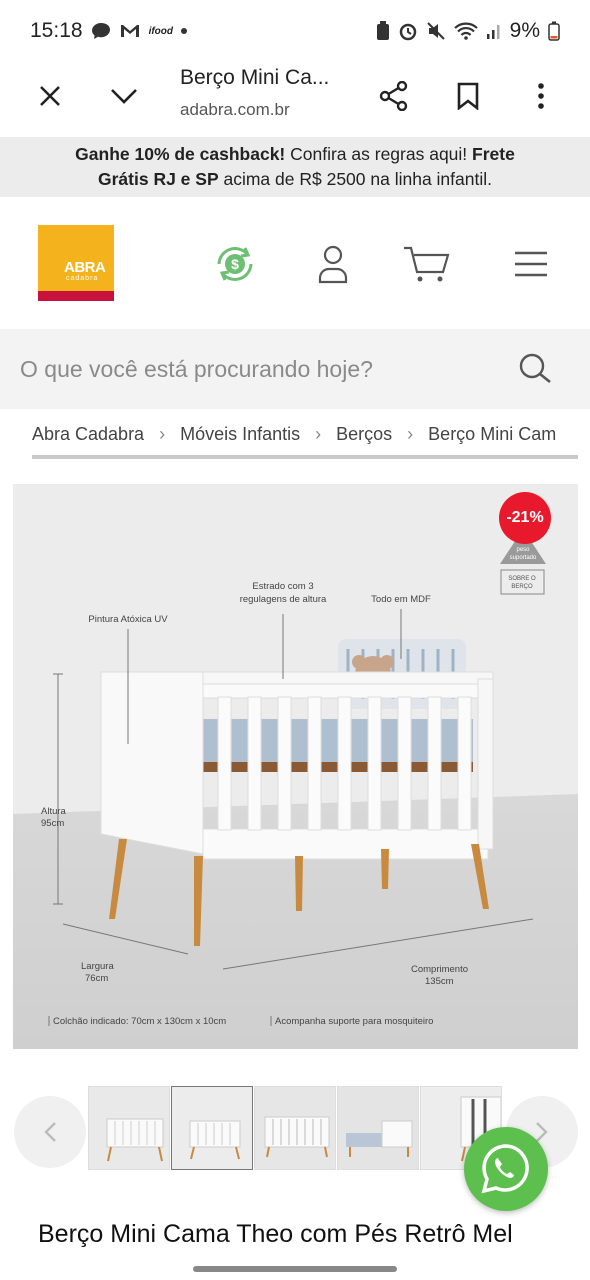 The image size is (590, 1280). I want to click on cashback-icon: $, so click(235, 264).